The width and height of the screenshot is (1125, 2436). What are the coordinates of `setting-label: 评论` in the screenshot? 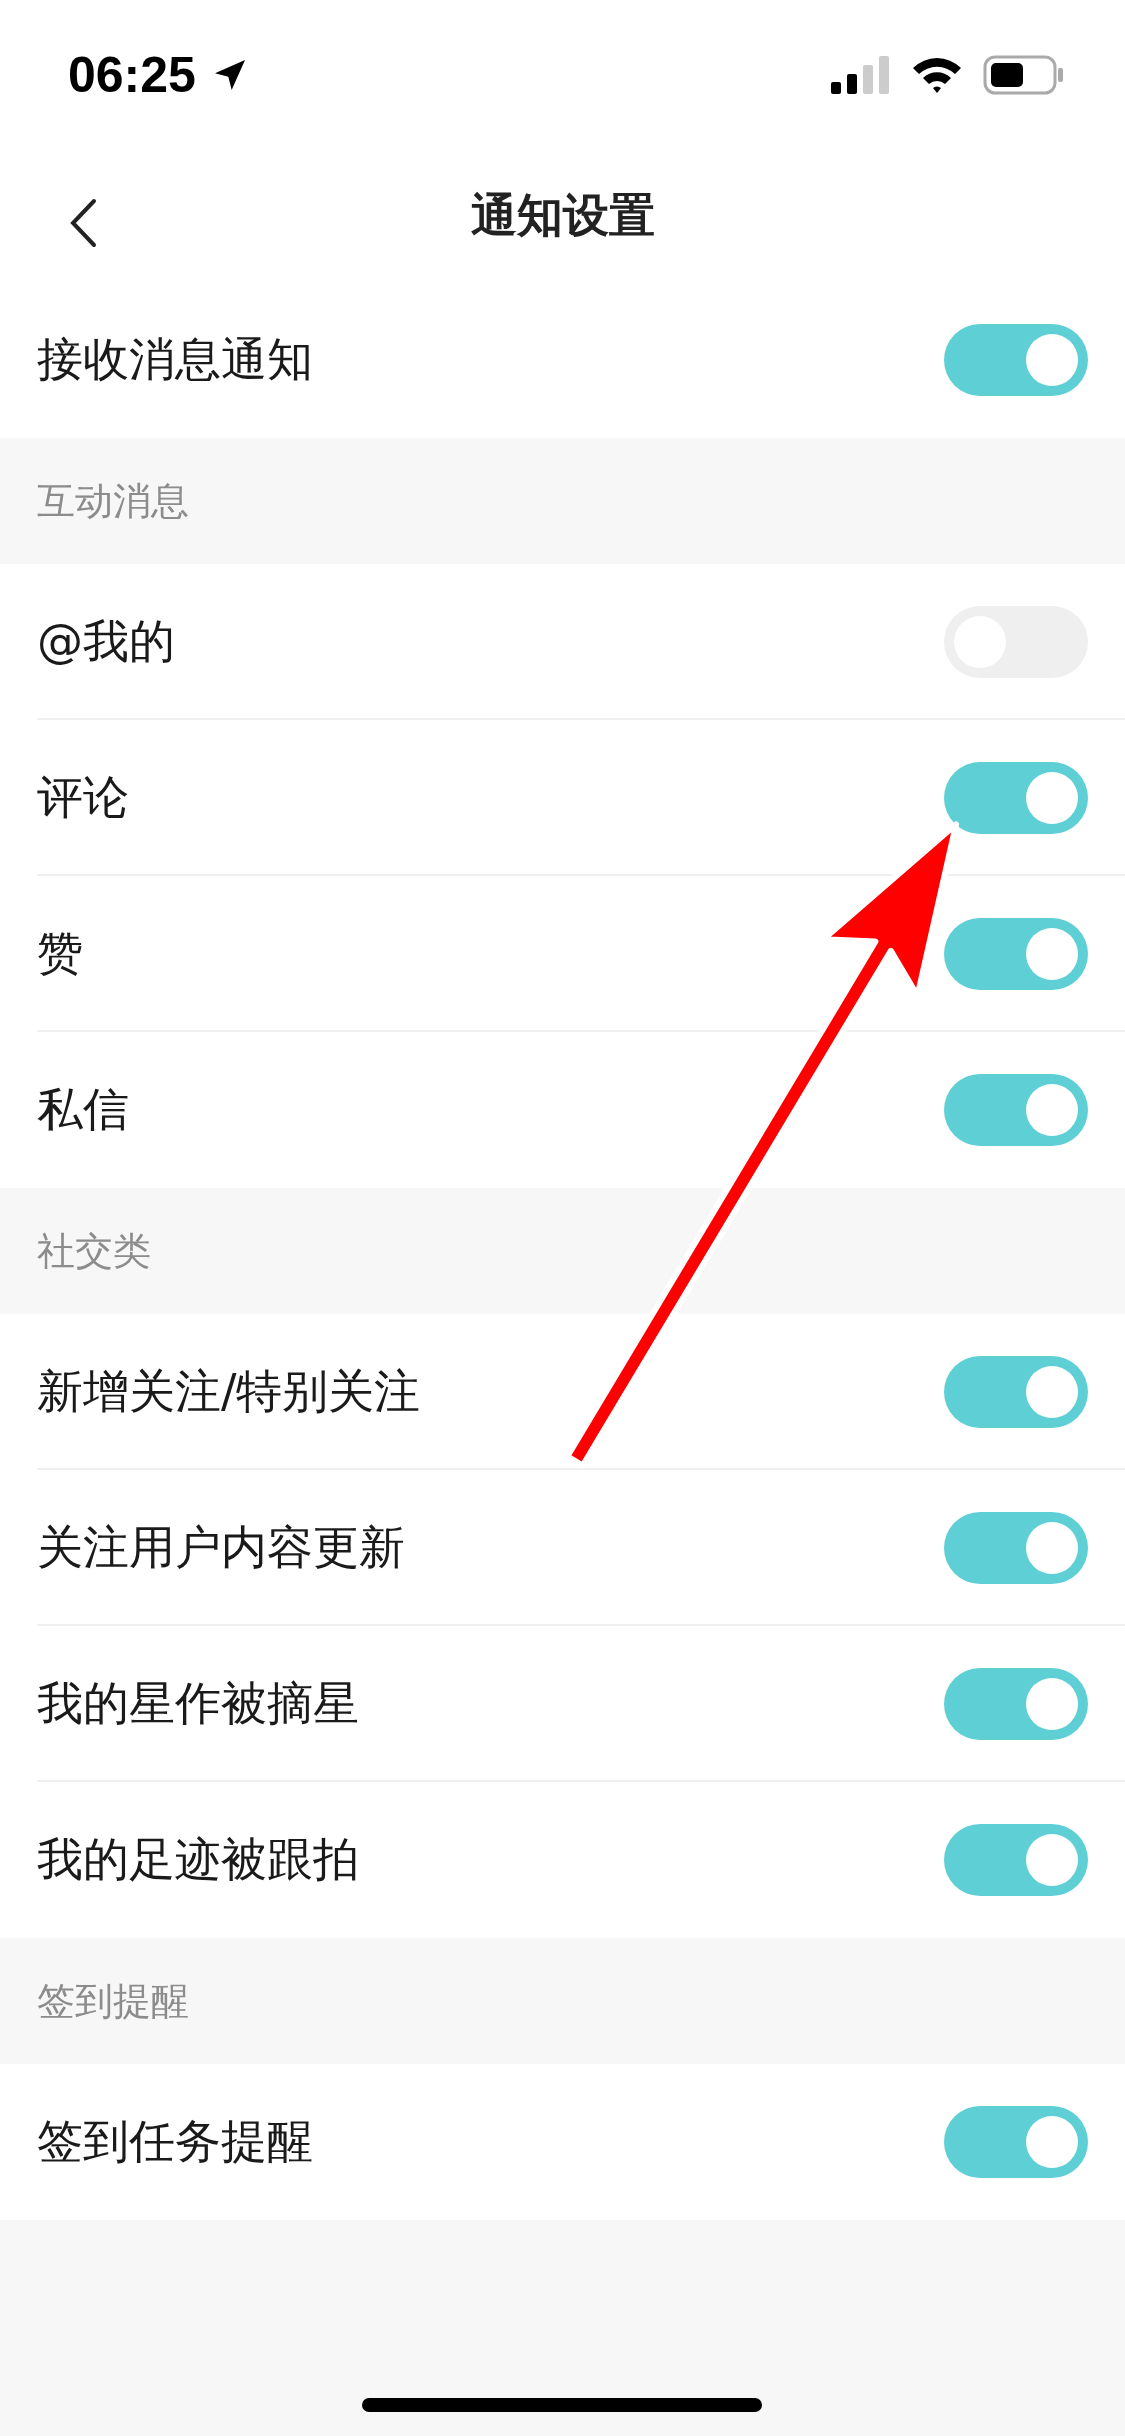 It's located at (83, 797).